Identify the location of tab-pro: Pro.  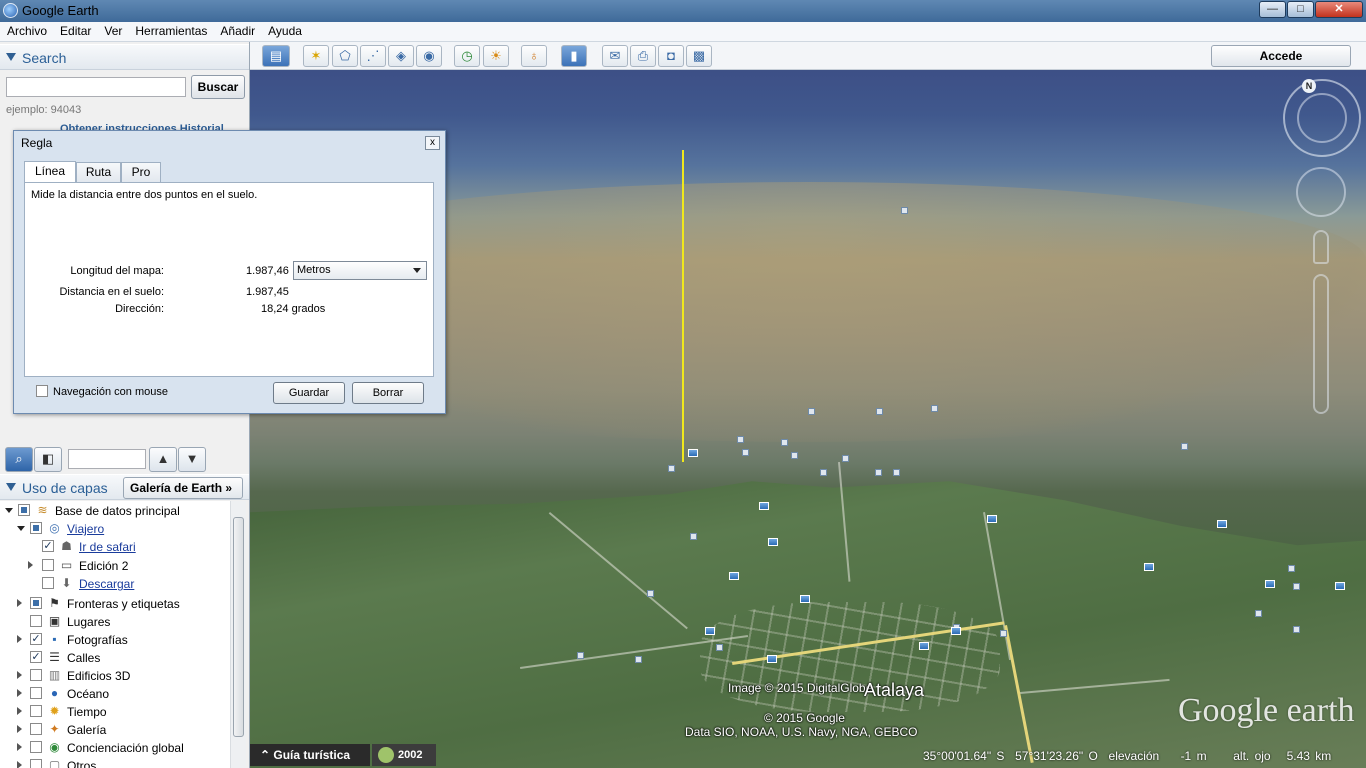
(141, 172).